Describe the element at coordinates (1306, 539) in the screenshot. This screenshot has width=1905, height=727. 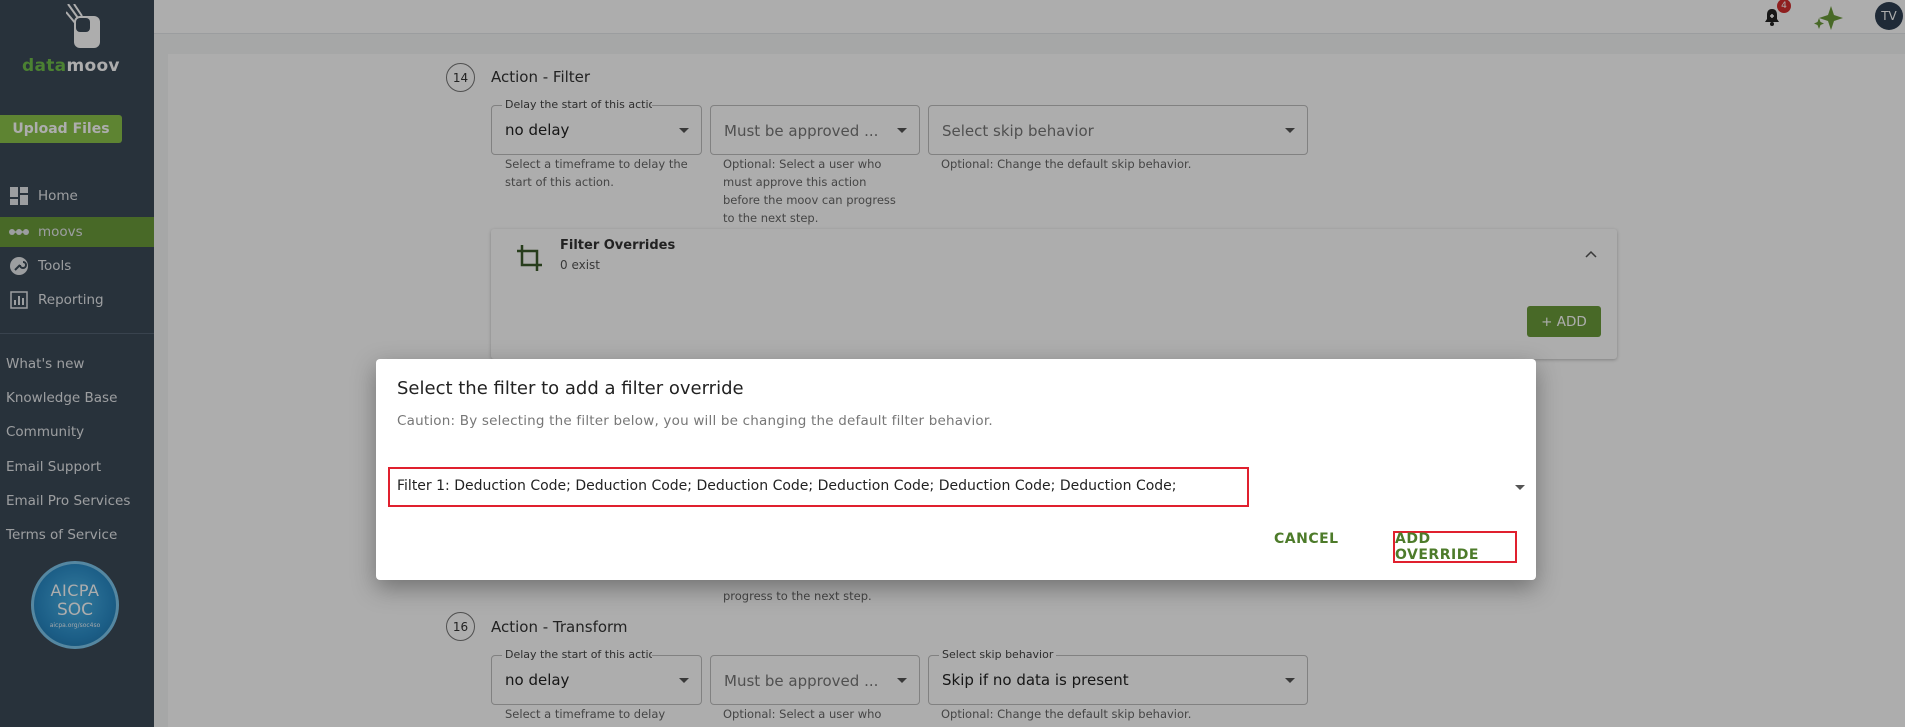
I see `cancel-button: CANCEL` at that location.